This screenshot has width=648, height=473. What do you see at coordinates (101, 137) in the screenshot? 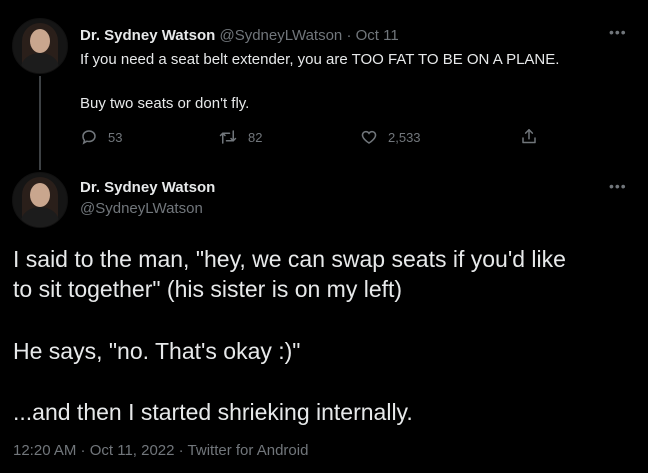
I see `reply-button: 53` at bounding box center [101, 137].